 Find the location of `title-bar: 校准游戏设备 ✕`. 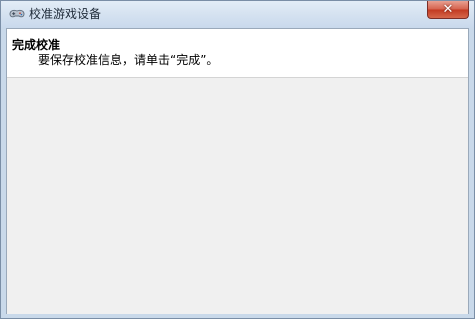

title-bar: 校准游戏设备 ✕ is located at coordinates (237, 14).